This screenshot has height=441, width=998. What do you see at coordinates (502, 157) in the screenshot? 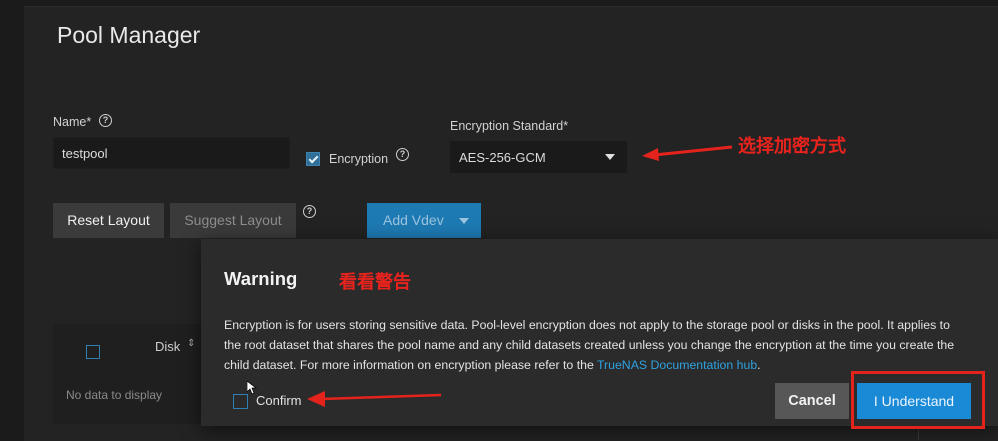
I see `encryption-standard-value: AES-256-GCM` at bounding box center [502, 157].